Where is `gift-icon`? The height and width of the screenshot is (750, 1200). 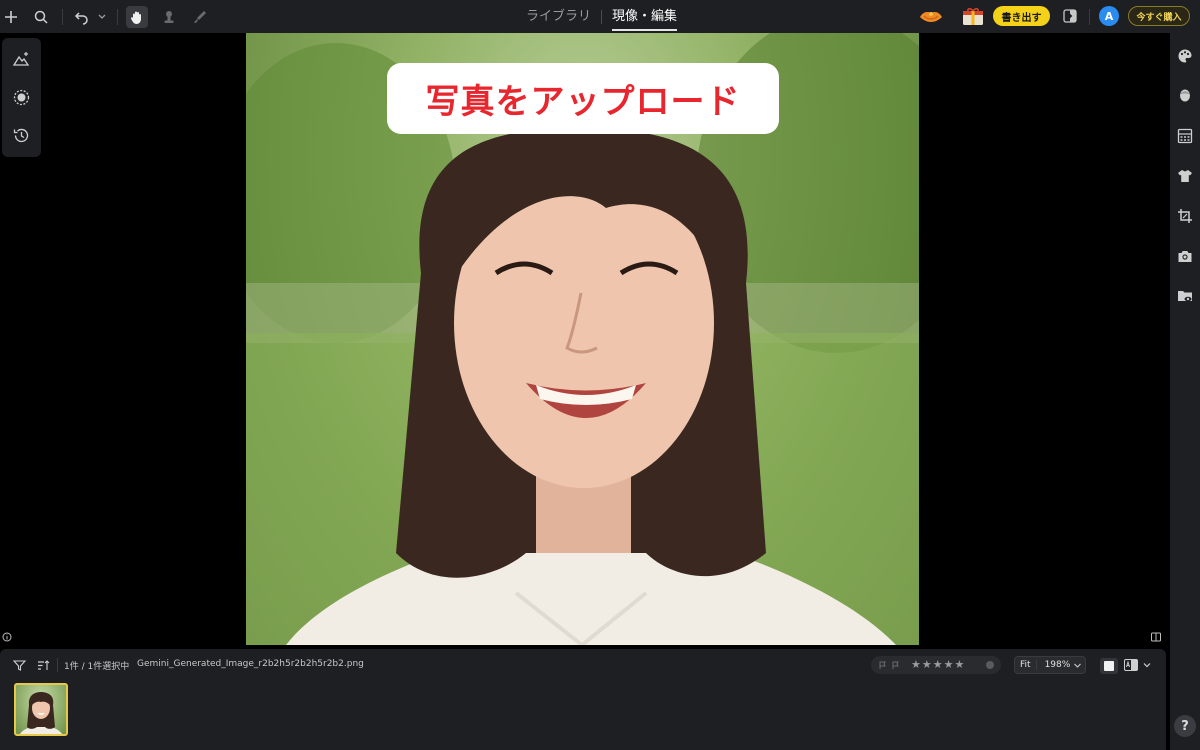
gift-icon is located at coordinates (931, 16).